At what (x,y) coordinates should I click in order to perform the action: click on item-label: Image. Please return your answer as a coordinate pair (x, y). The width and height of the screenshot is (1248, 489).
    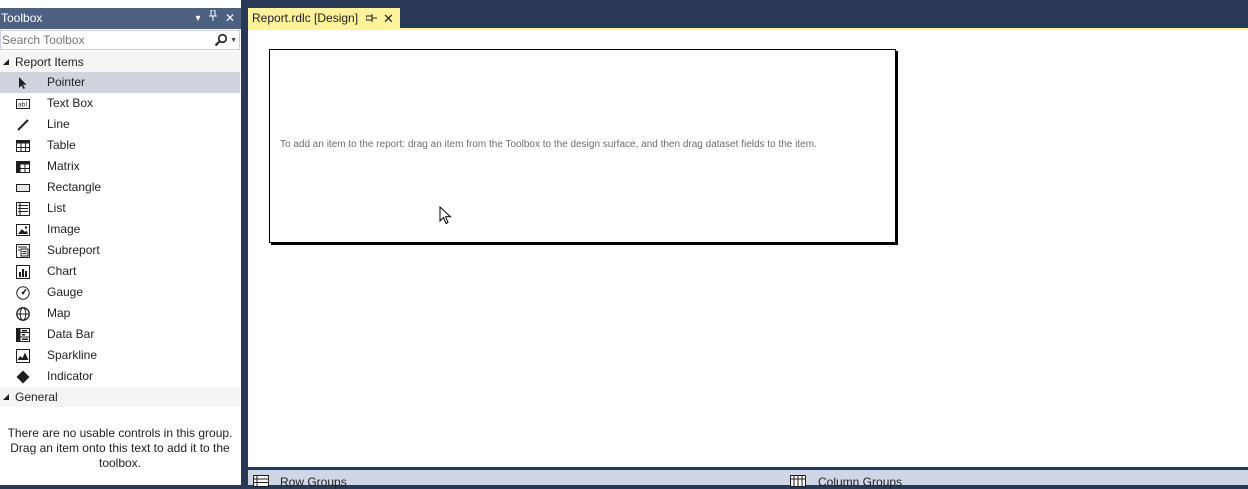
    Looking at the image, I should click on (64, 229).